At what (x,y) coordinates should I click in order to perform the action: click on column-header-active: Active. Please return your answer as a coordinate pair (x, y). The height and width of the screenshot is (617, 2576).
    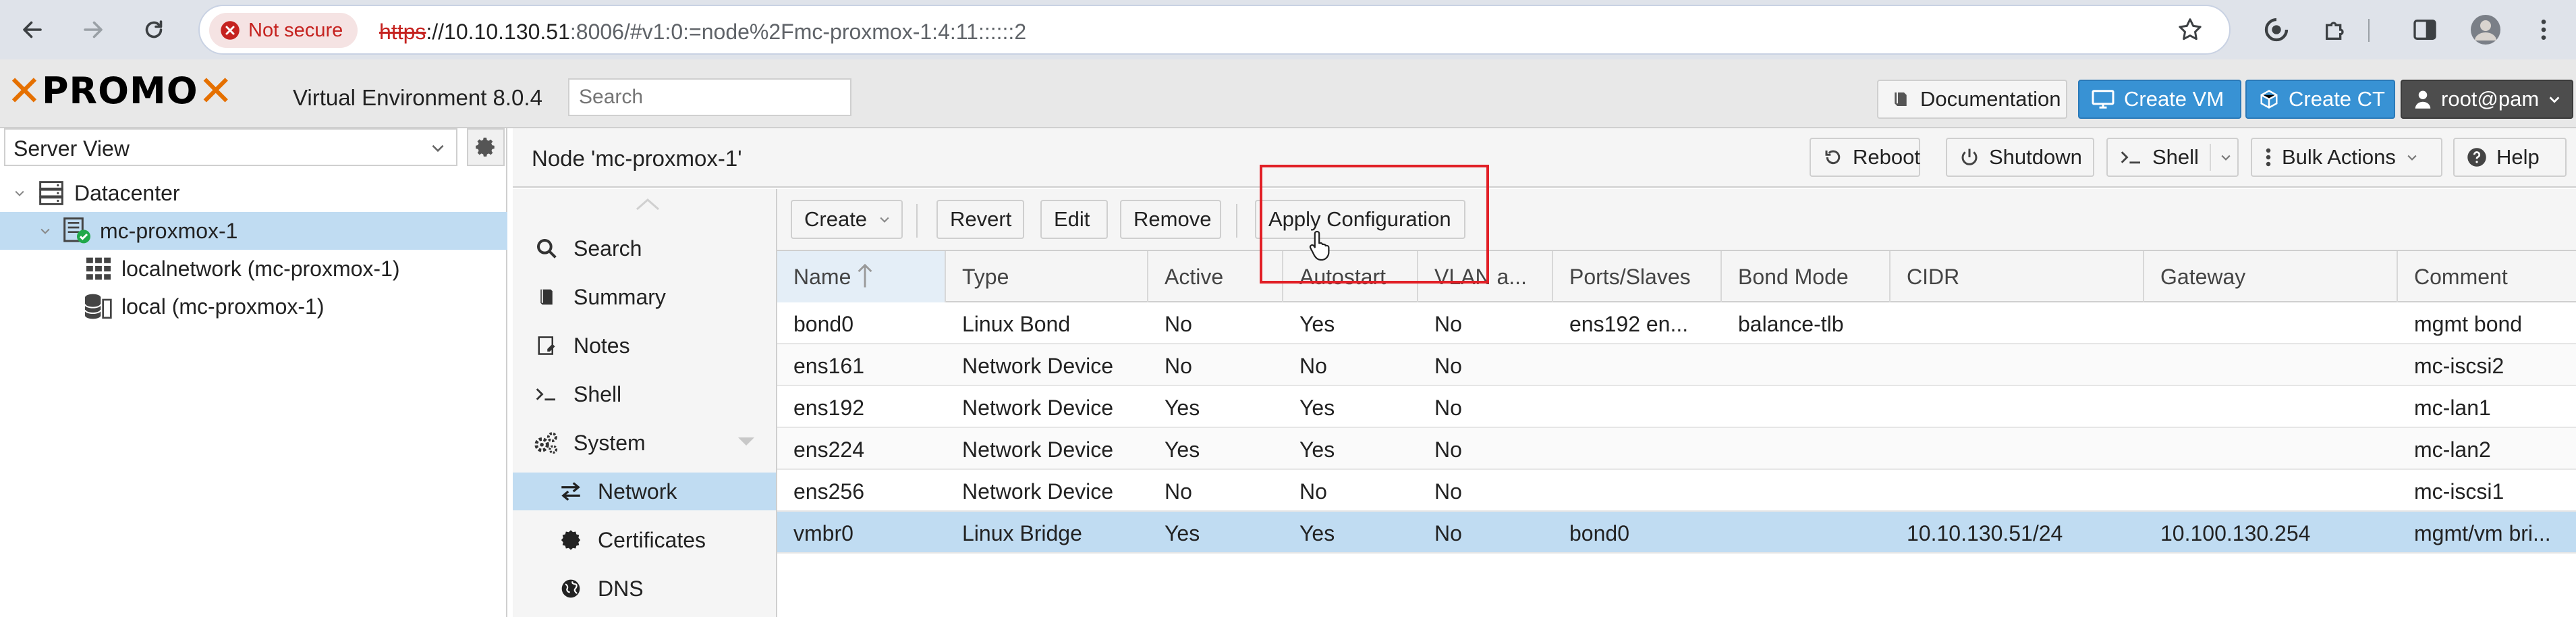
    Looking at the image, I should click on (1215, 276).